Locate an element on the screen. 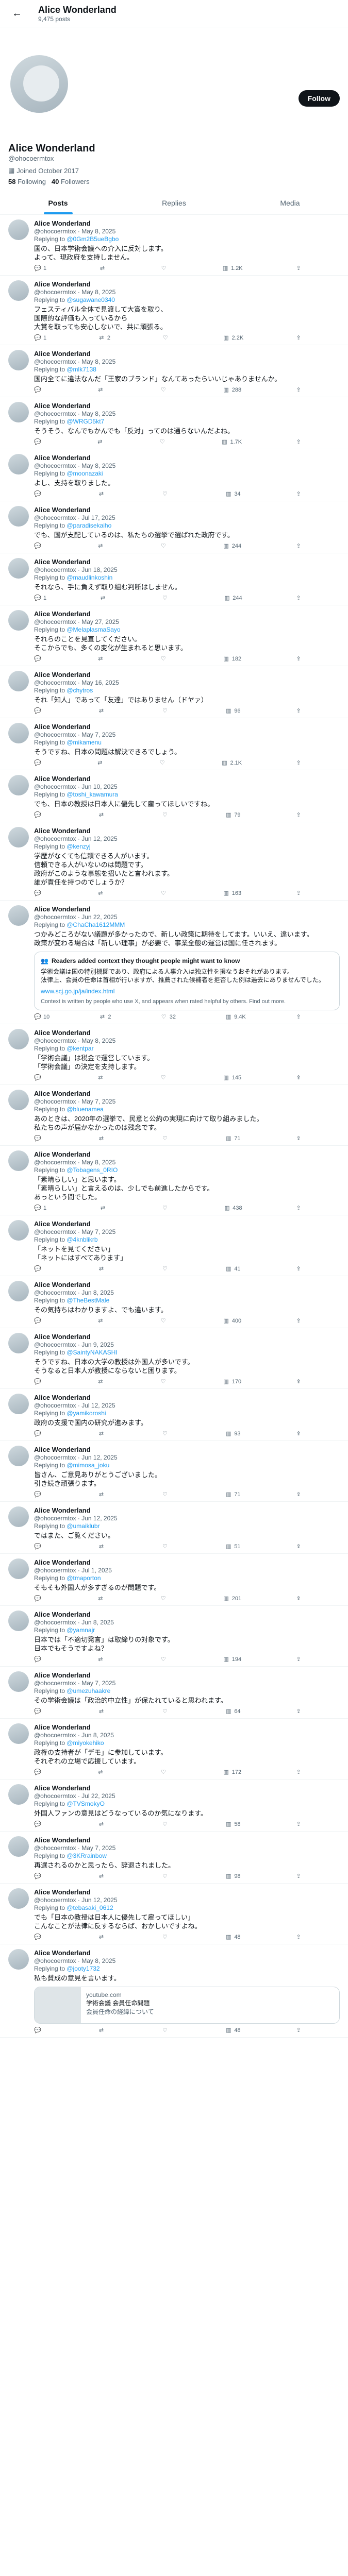 Image resolution: width=348 pixels, height=2576 pixels. tweet-date: May 16, 2025 is located at coordinates (100, 682).